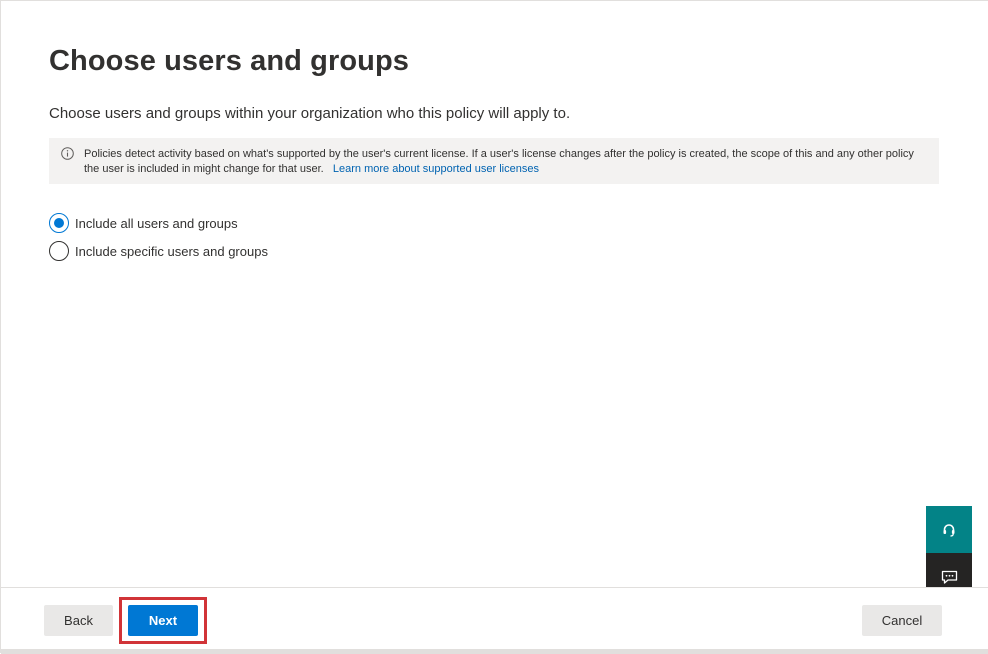 This screenshot has width=988, height=654. I want to click on back-button: Back, so click(78, 620).